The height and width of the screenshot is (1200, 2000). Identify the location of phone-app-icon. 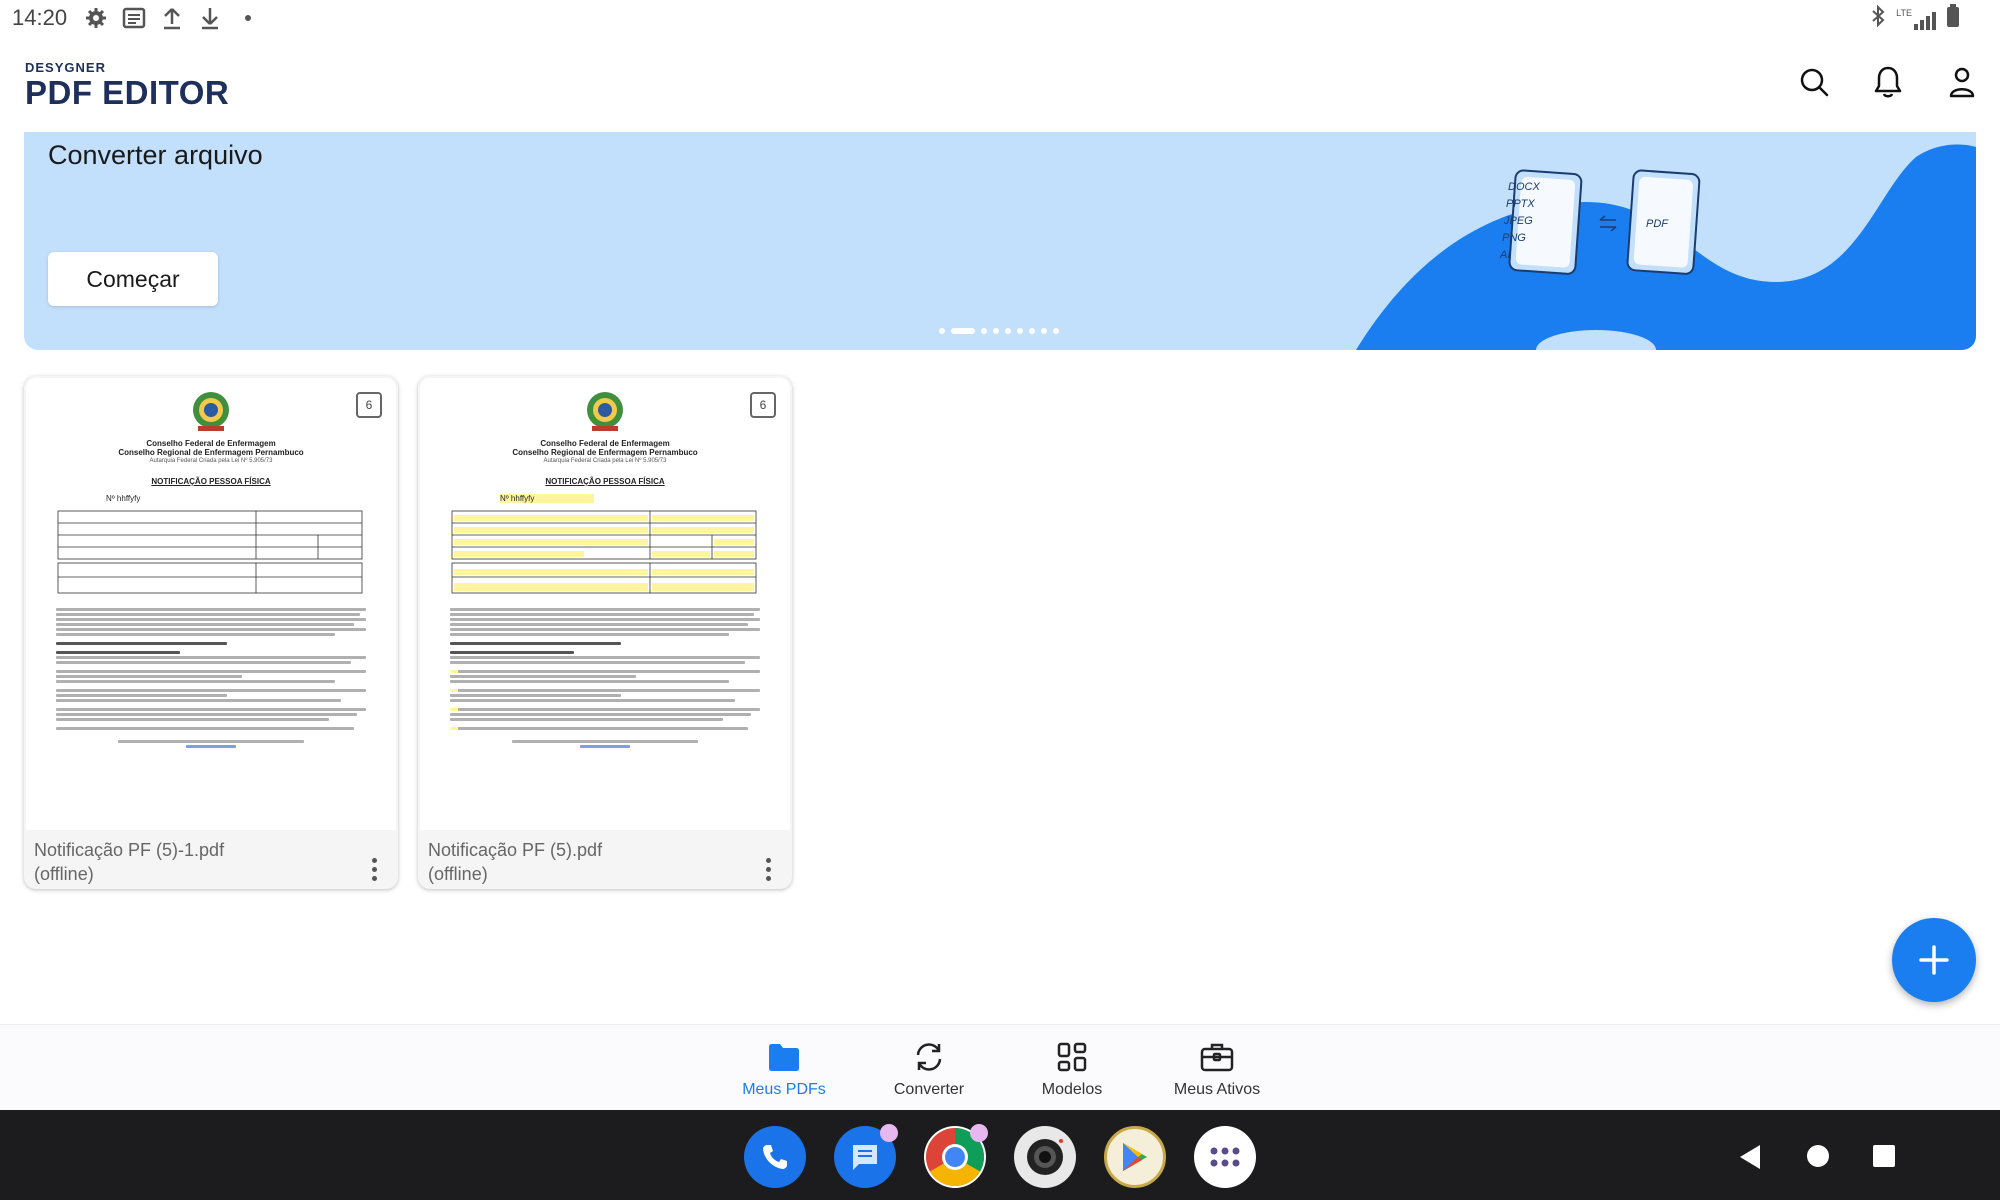
(775, 1157).